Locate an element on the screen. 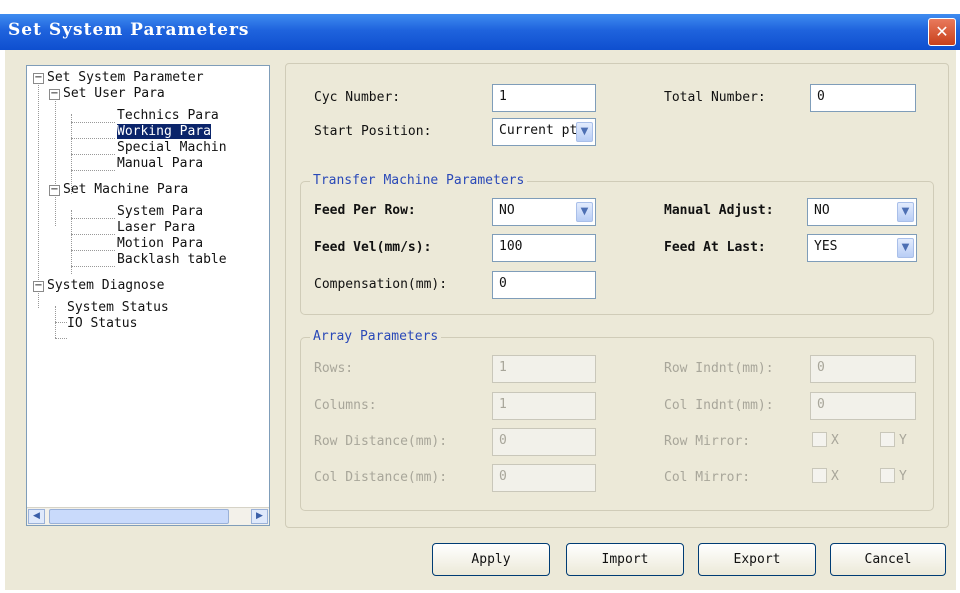 The height and width of the screenshot is (593, 960). manual-adjust-value: NO is located at coordinates (822, 210).